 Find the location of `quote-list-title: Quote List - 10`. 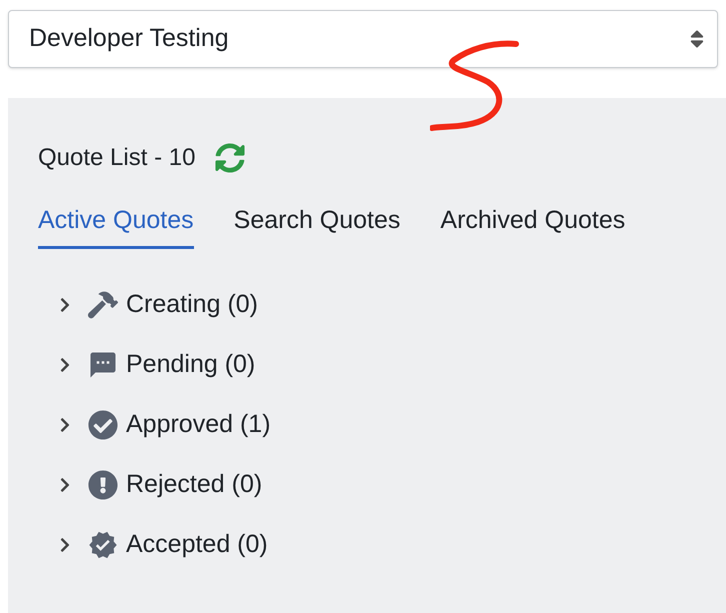

quote-list-title: Quote List - 10 is located at coordinates (117, 158).